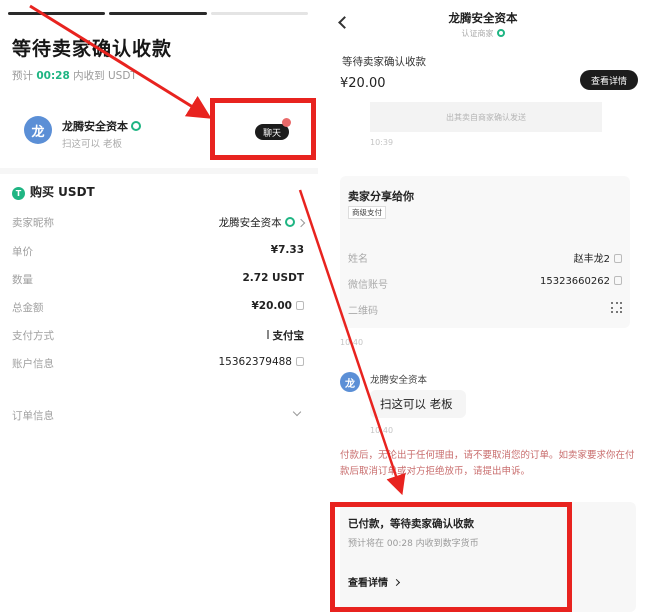 Image resolution: width=648 pixels, height=616 pixels. I want to click on row-key: 微信账号, so click(368, 285).